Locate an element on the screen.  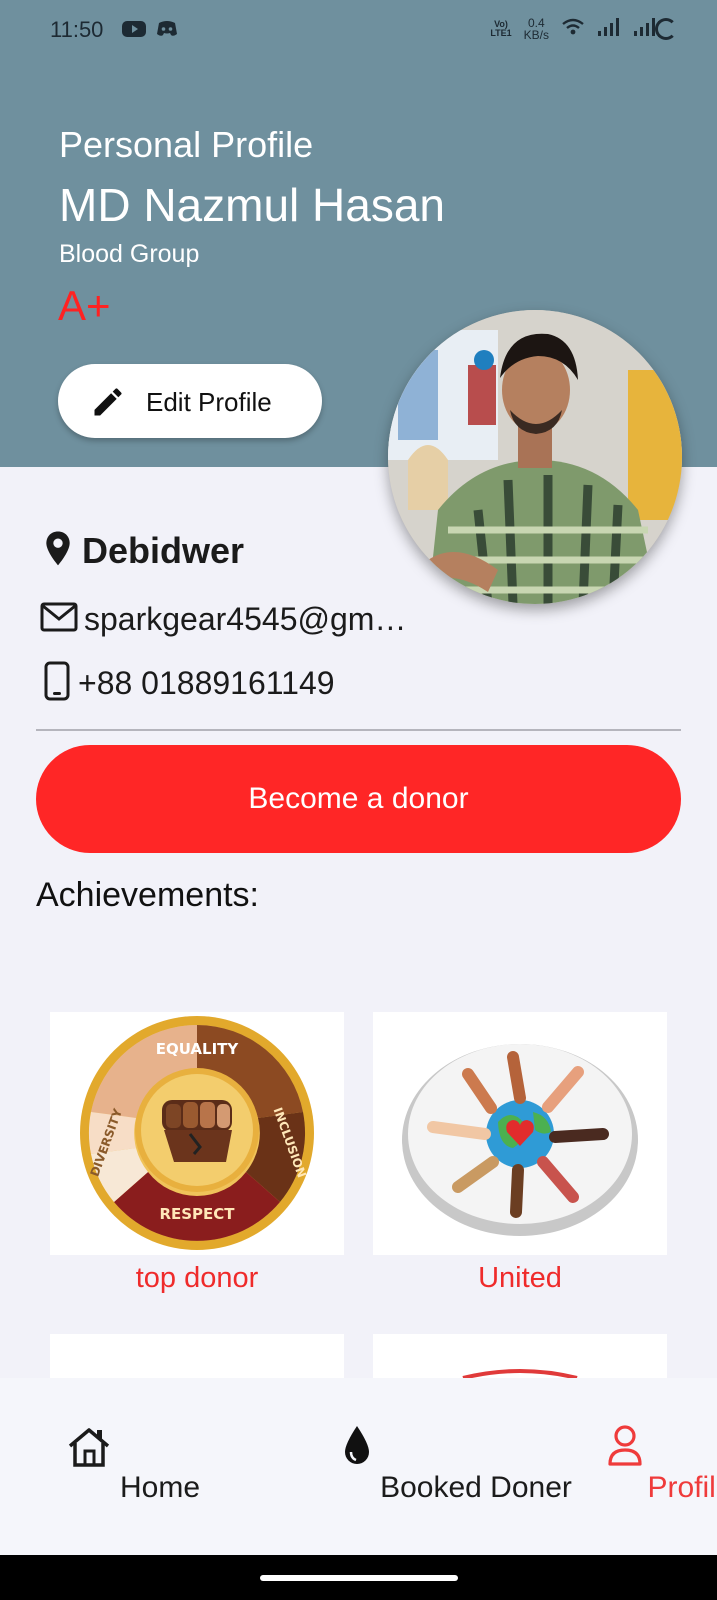
phone-row: +88 01889161149 is located at coordinates (189, 683).